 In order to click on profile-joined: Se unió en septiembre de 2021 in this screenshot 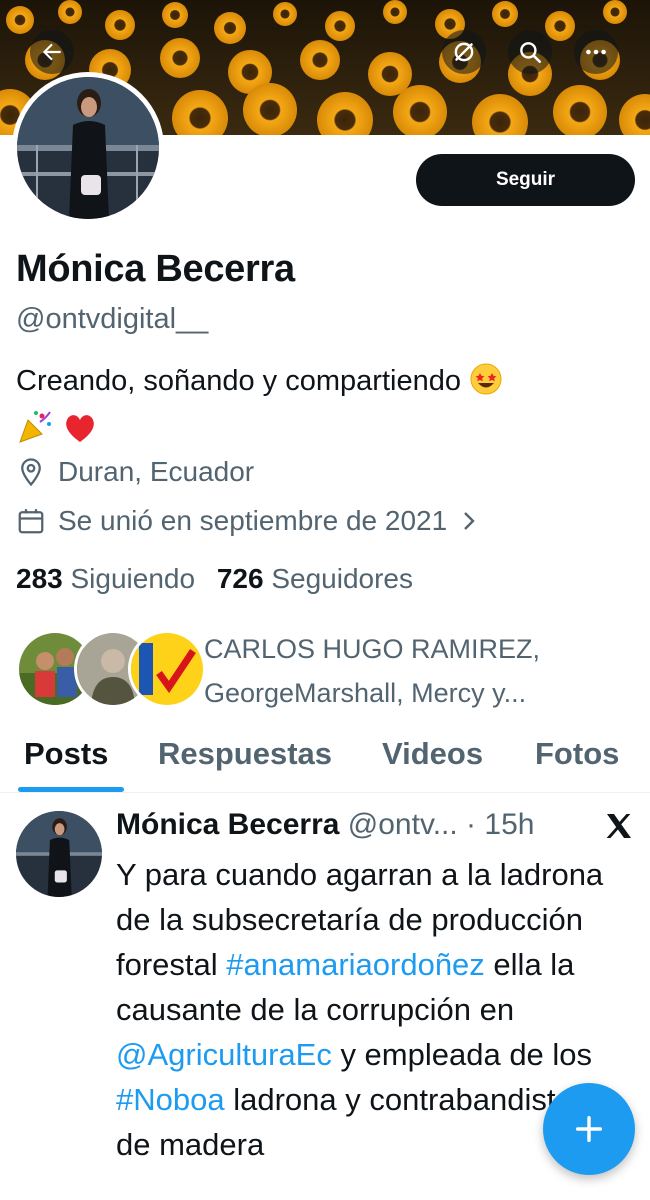, I will do `click(254, 521)`.